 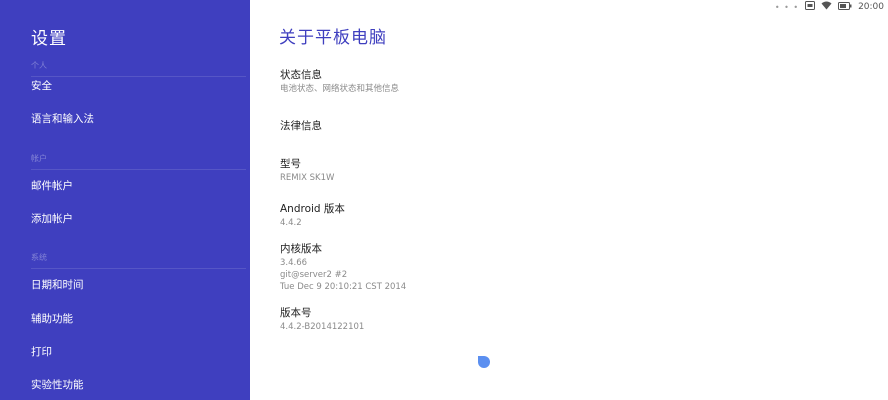 I want to click on sidebar-title: 设置, so click(x=49, y=39).